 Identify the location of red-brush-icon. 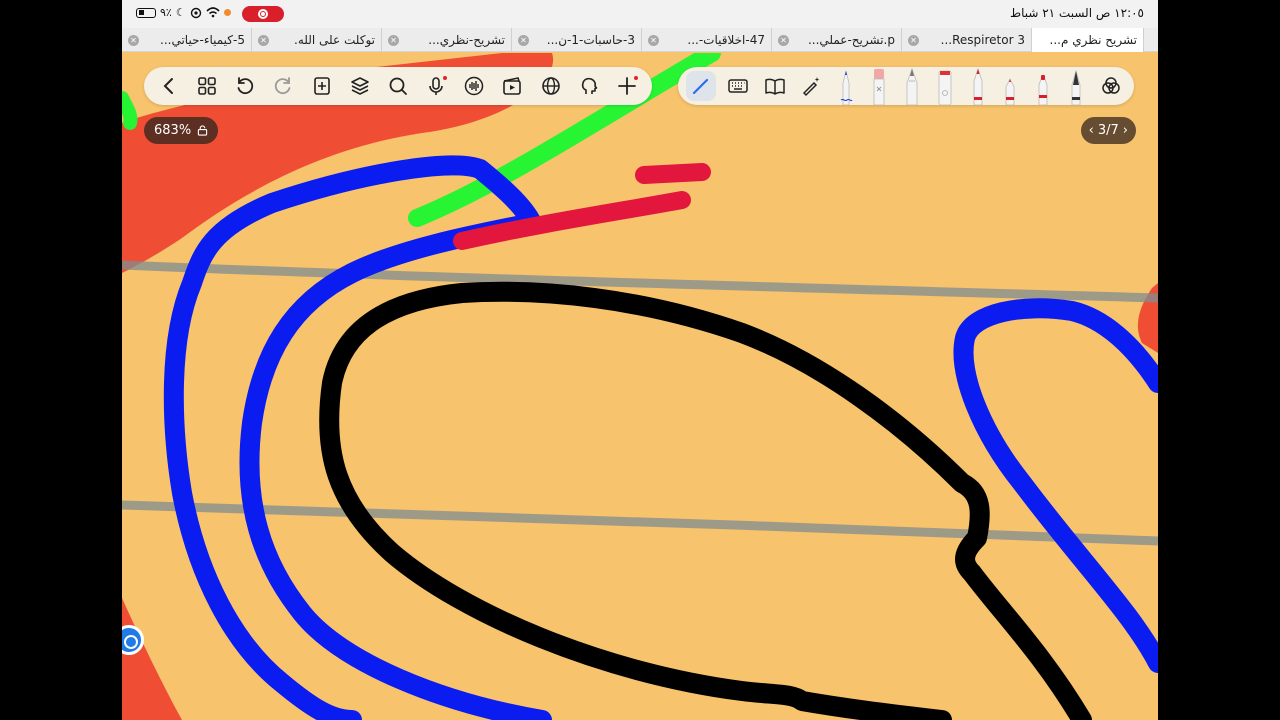
(1043, 90).